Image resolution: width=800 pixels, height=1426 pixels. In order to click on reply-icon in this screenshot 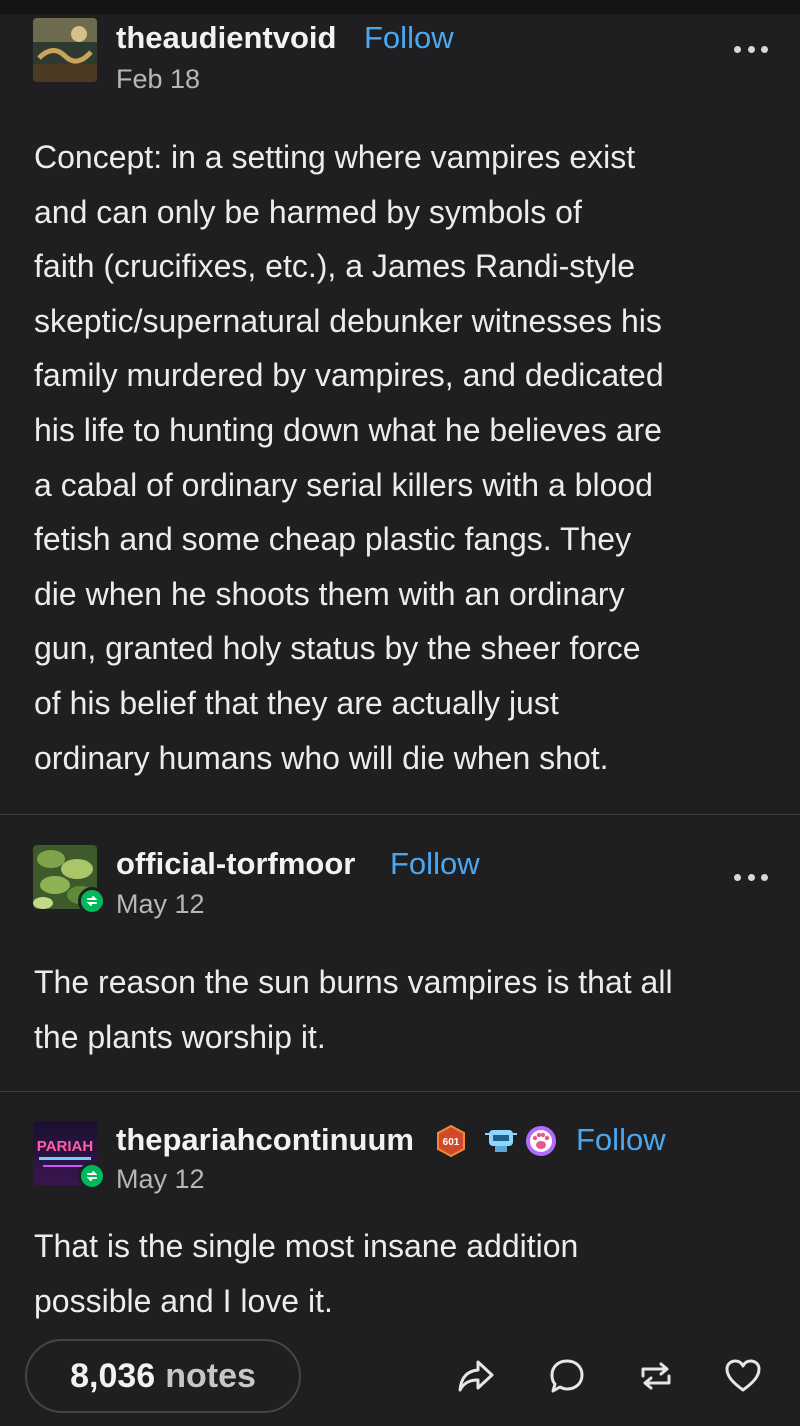, I will do `click(567, 1376)`.